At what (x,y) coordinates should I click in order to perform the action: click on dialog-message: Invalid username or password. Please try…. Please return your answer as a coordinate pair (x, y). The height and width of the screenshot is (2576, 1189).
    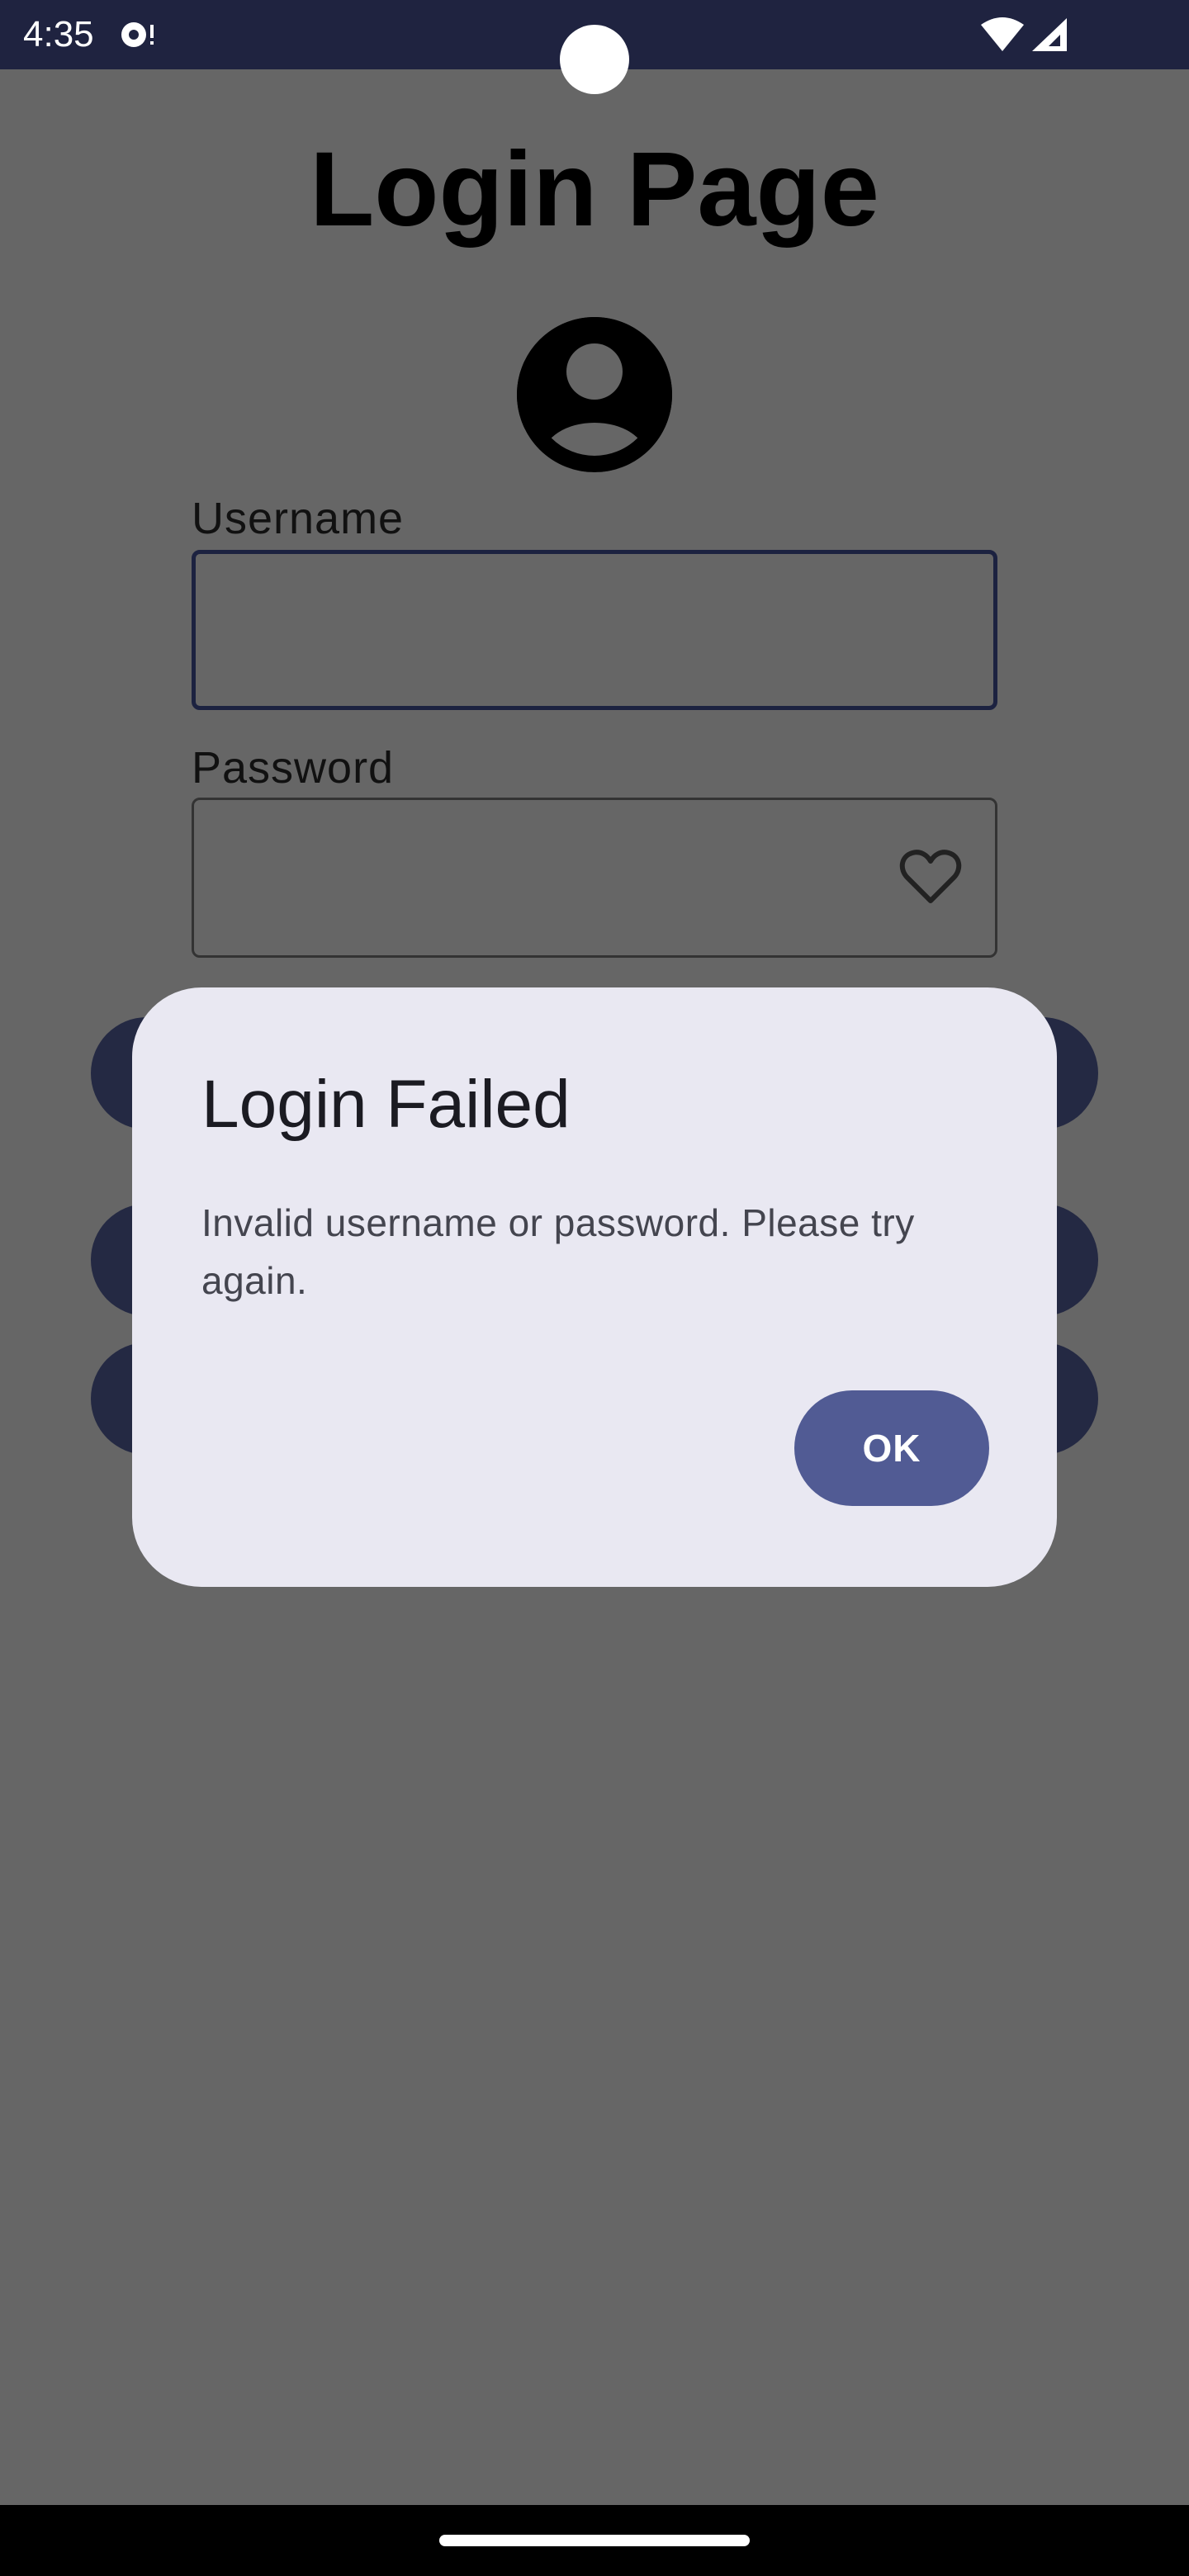
    Looking at the image, I should click on (558, 1251).